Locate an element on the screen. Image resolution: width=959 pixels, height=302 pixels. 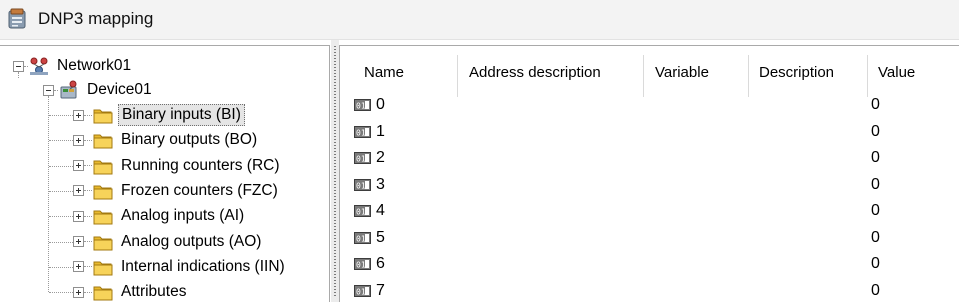
table-row: 01 4 0 is located at coordinates (649, 214).